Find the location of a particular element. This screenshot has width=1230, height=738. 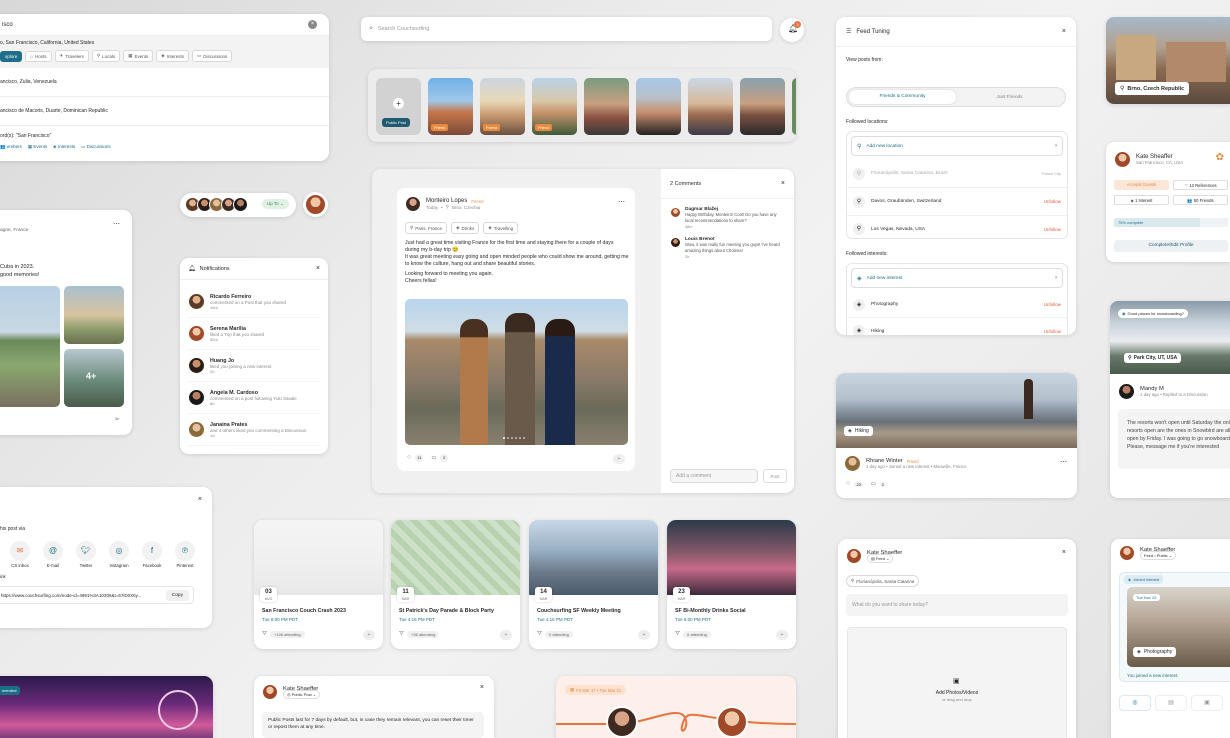

settings-icon: ✿ is located at coordinates (1220, 157).